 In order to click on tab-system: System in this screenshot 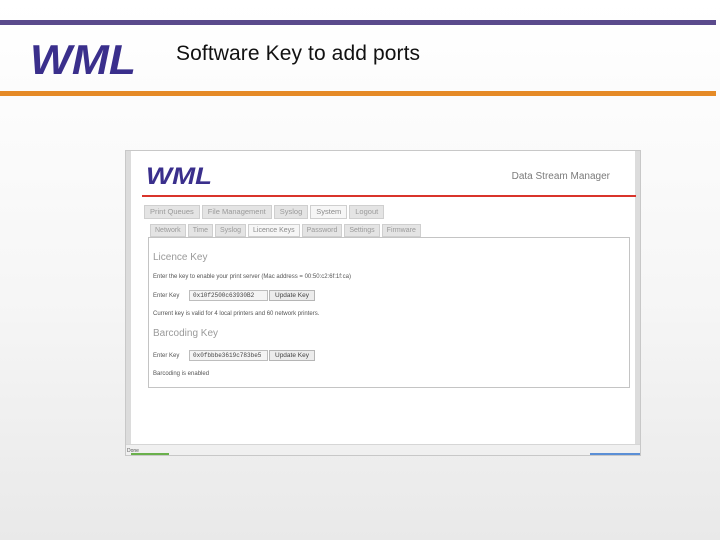, I will do `click(329, 212)`.